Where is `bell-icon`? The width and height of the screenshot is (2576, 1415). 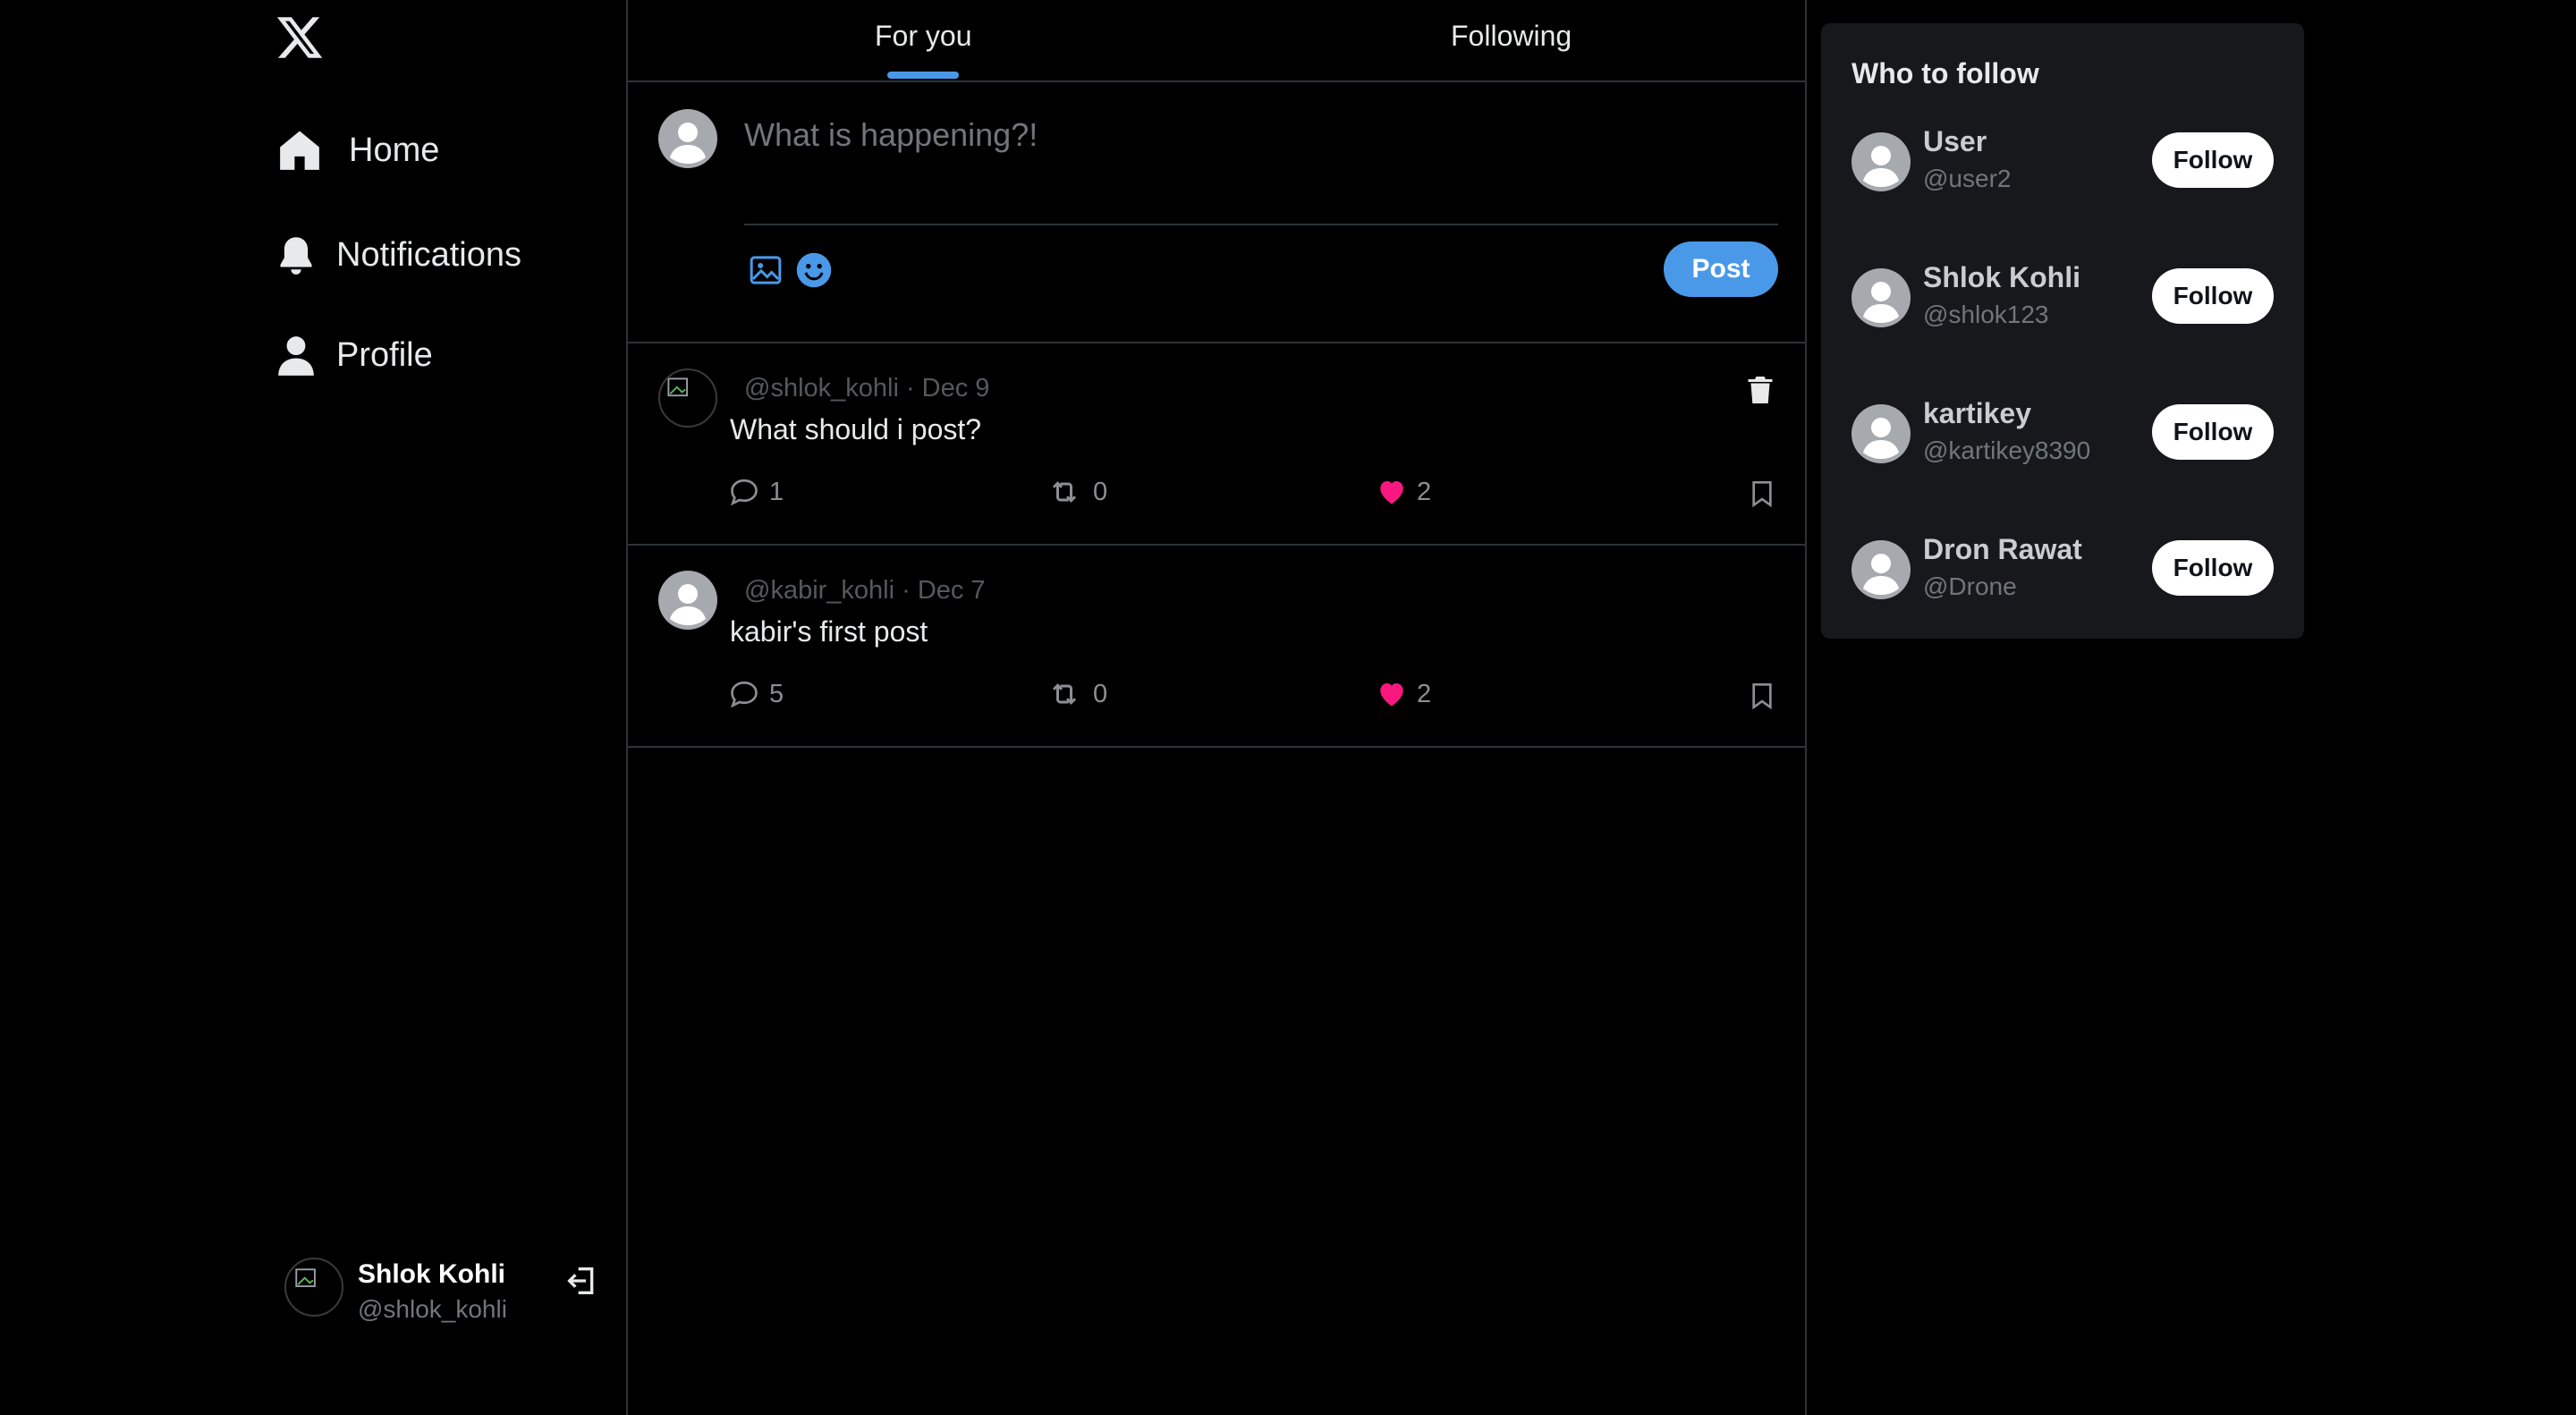
bell-icon is located at coordinates (296, 255).